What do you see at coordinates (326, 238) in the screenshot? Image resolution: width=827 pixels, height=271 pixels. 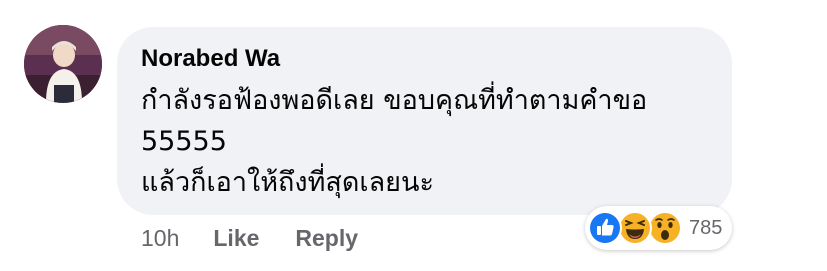 I see `reply-button: Reply` at bounding box center [326, 238].